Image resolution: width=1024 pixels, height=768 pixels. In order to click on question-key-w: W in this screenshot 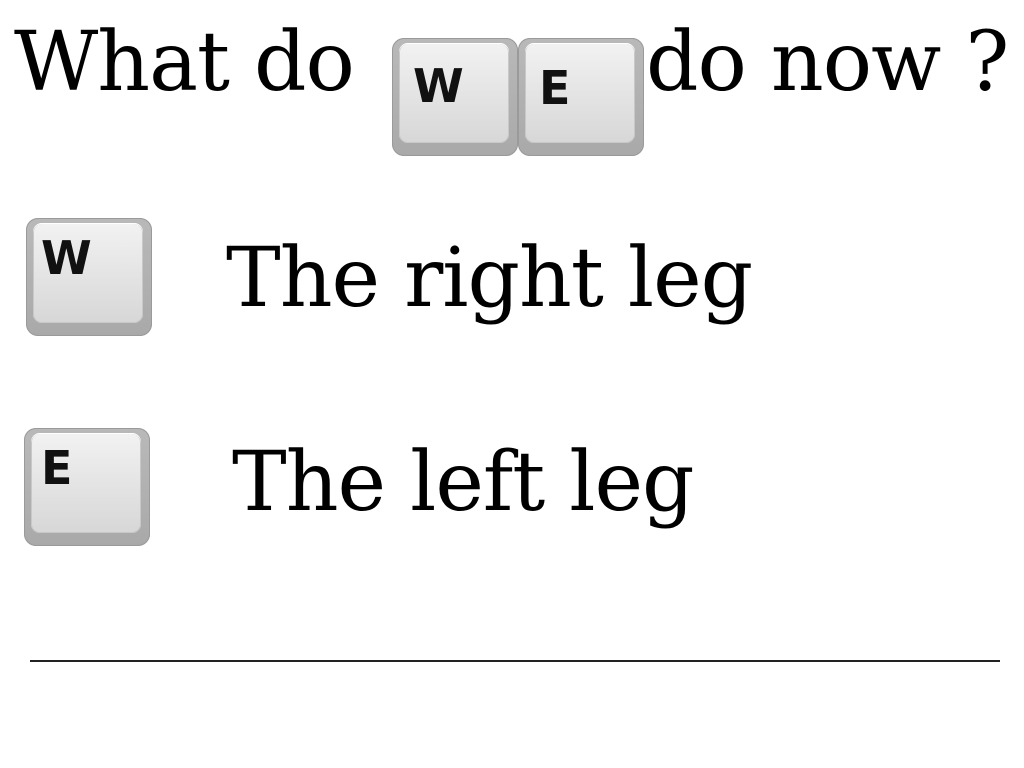, I will do `click(455, 97)`.